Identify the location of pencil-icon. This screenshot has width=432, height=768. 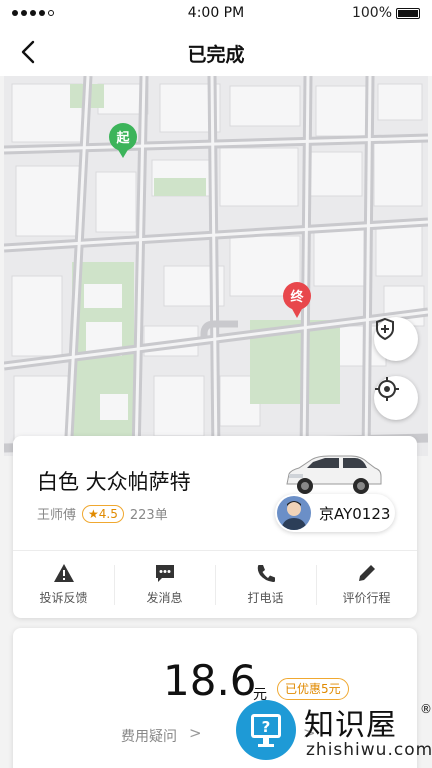
(366, 573).